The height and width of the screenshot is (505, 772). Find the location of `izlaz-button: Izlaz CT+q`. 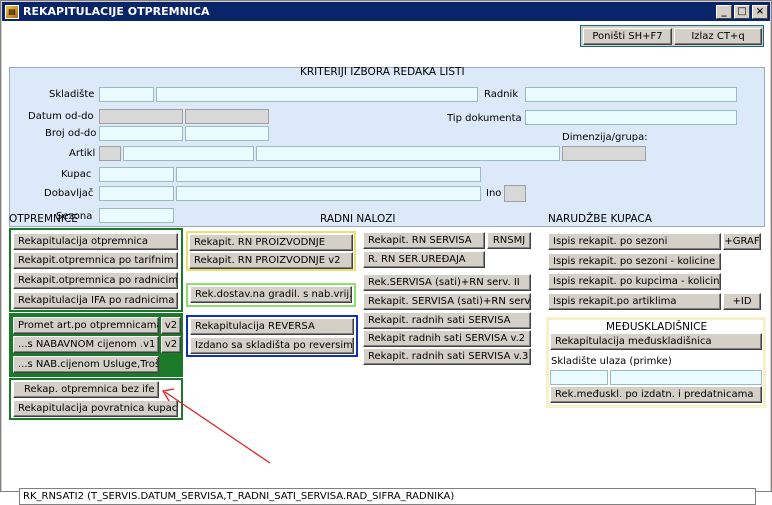

izlaz-button: Izlaz CT+q is located at coordinates (718, 36).